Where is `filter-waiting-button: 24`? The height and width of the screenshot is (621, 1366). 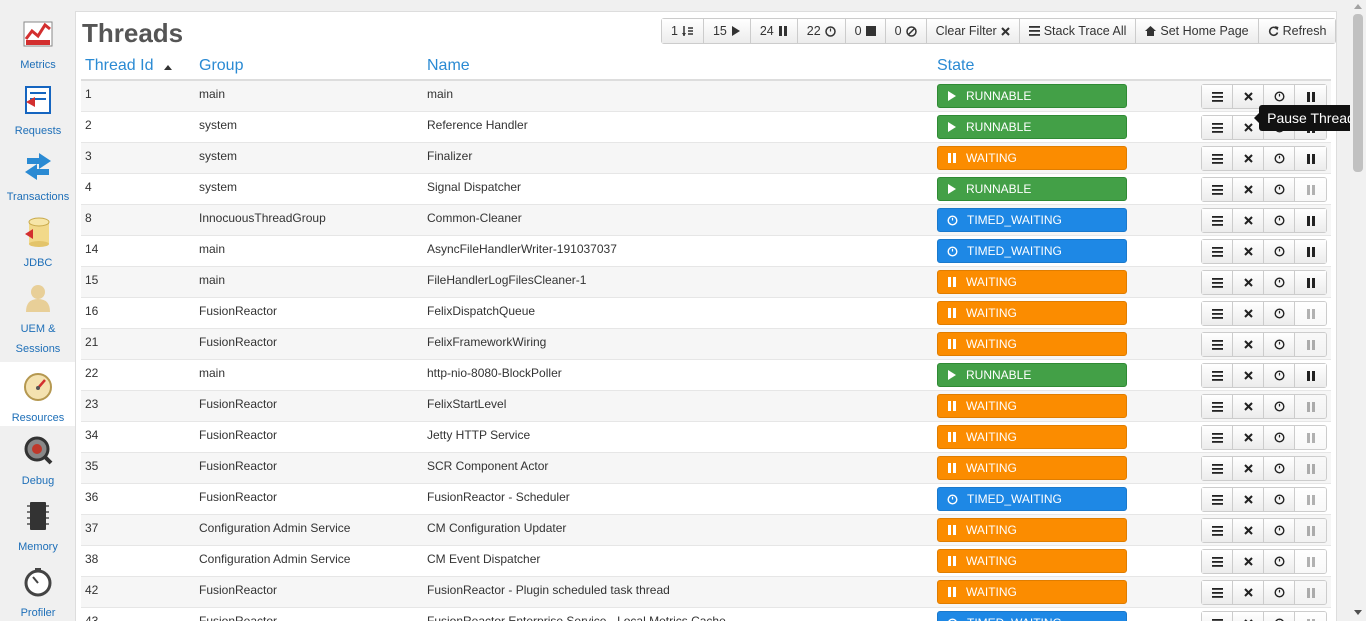 filter-waiting-button: 24 is located at coordinates (774, 31).